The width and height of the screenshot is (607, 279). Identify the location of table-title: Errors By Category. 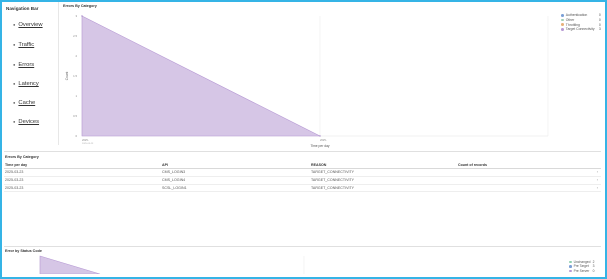
(22, 157).